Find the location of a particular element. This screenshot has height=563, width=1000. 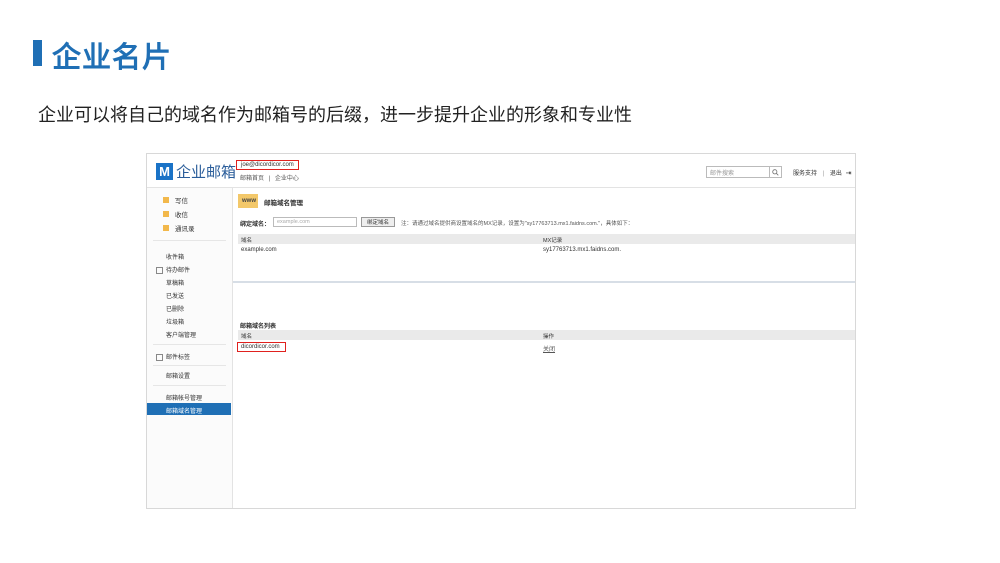

help-links: 服务支持 | 退出 ⇥ is located at coordinates (822, 172).